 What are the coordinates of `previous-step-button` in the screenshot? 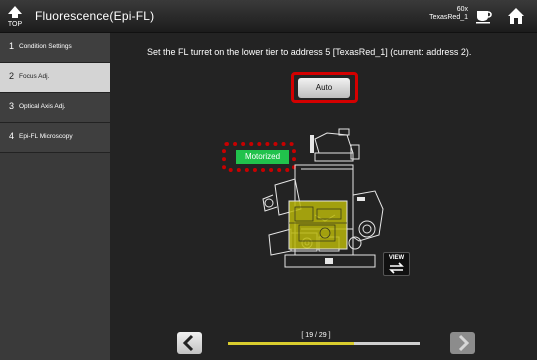 It's located at (189, 343).